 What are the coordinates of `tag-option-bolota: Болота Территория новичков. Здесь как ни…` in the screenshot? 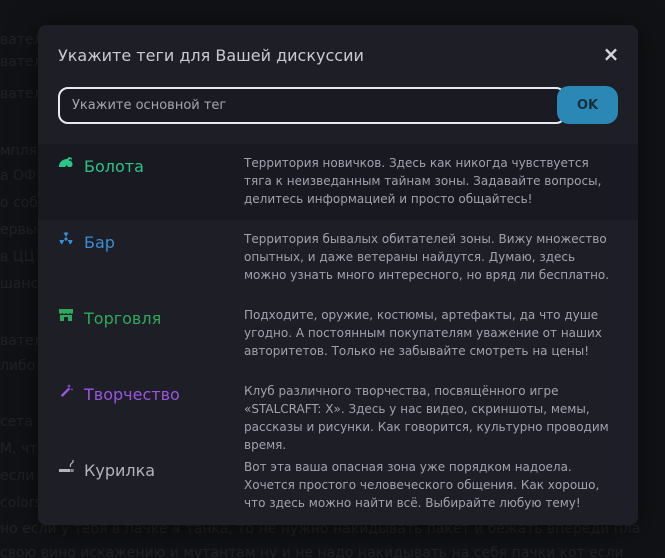 It's located at (338, 182).